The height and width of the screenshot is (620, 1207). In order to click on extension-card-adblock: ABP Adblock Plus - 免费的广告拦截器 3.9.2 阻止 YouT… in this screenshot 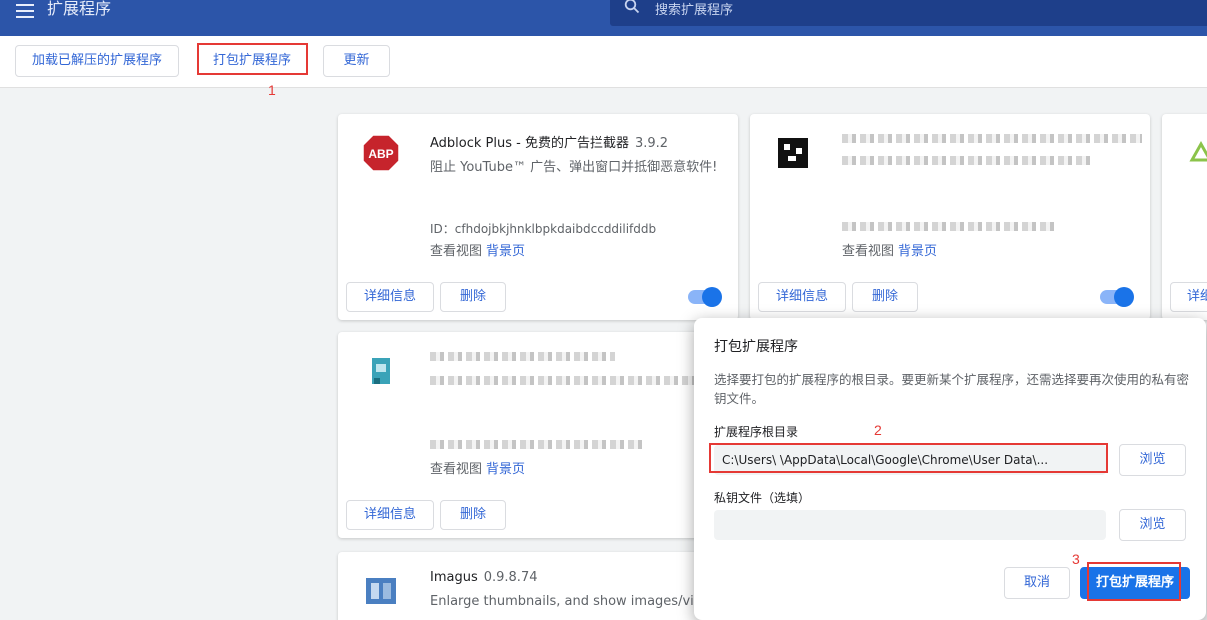, I will do `click(538, 217)`.